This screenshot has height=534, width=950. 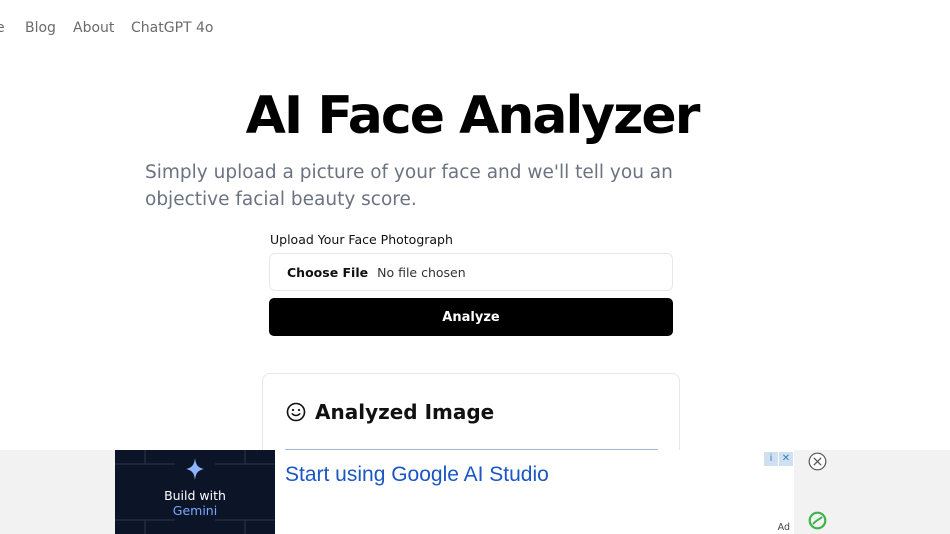 I want to click on file-input: Choose File No file chosen, so click(x=471, y=272).